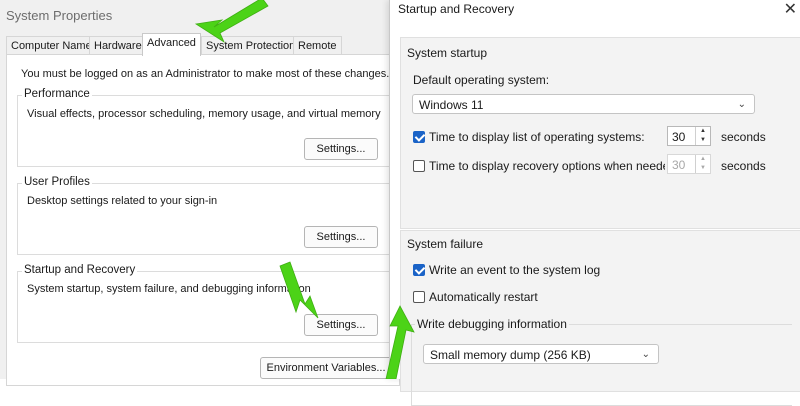  I want to click on green-arrow-to-settings-button, so click(299, 290).